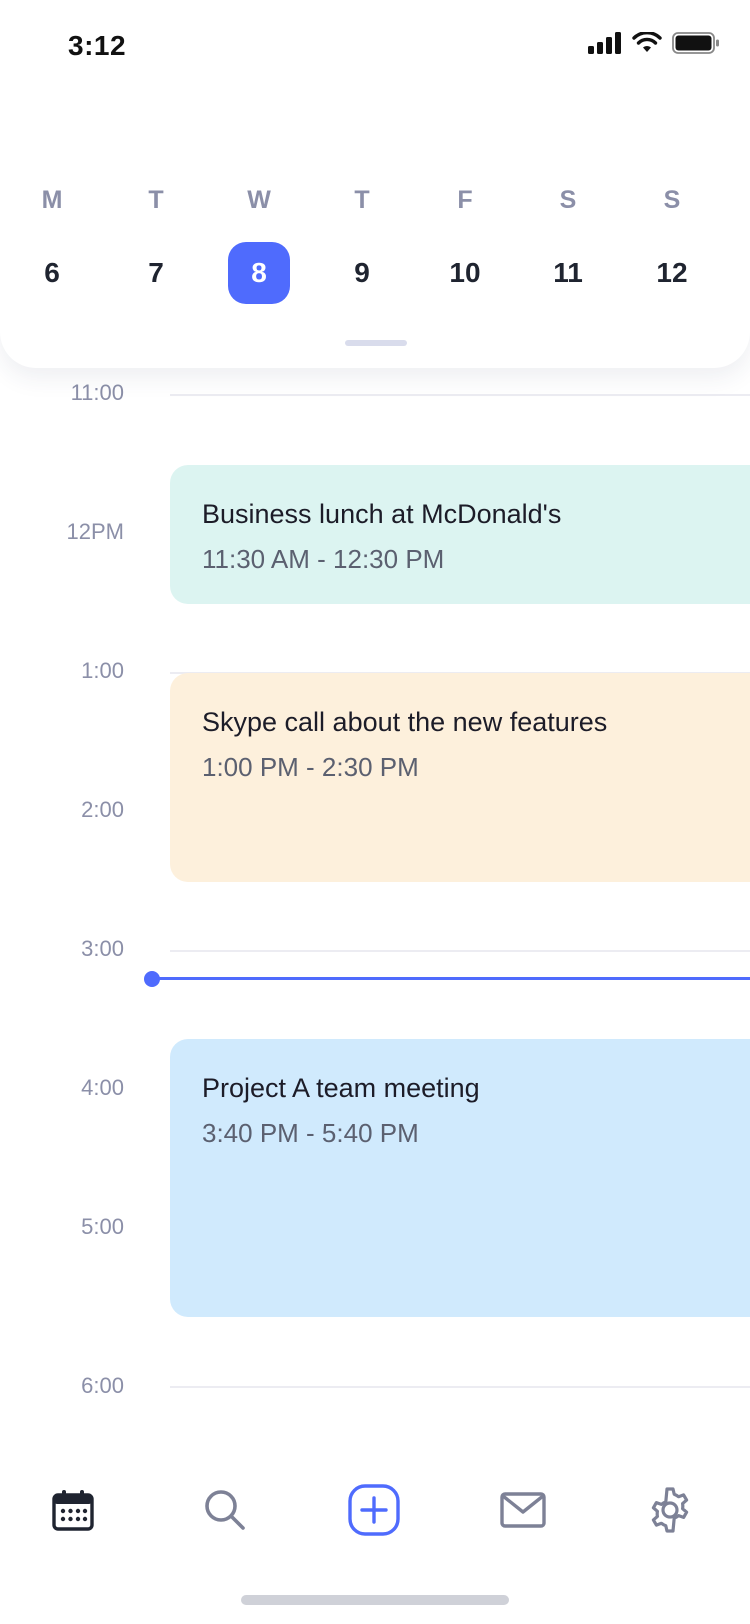 Image resolution: width=750 pixels, height=1624 pixels. I want to click on event-time: 1:00 PM - 2:30 PM, so click(310, 767).